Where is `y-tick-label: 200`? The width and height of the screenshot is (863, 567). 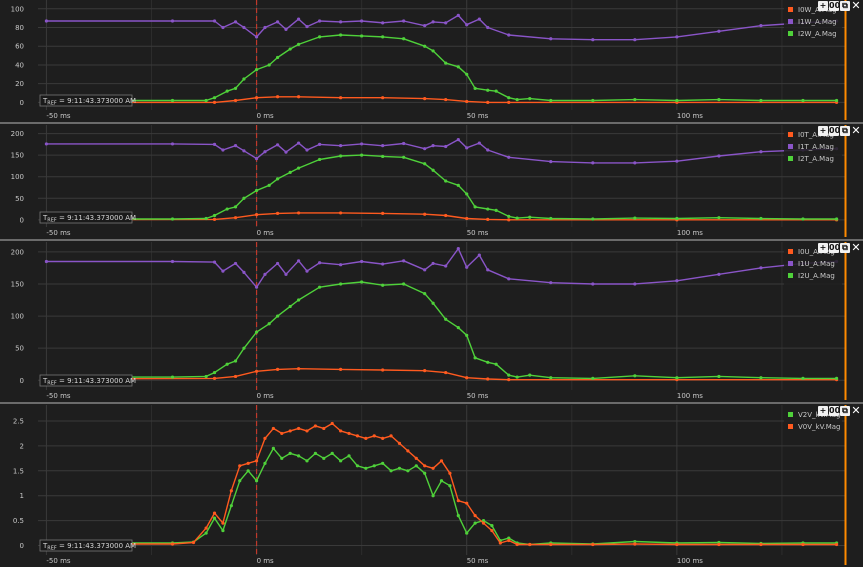
y-tick-label: 200 is located at coordinates (17, 252).